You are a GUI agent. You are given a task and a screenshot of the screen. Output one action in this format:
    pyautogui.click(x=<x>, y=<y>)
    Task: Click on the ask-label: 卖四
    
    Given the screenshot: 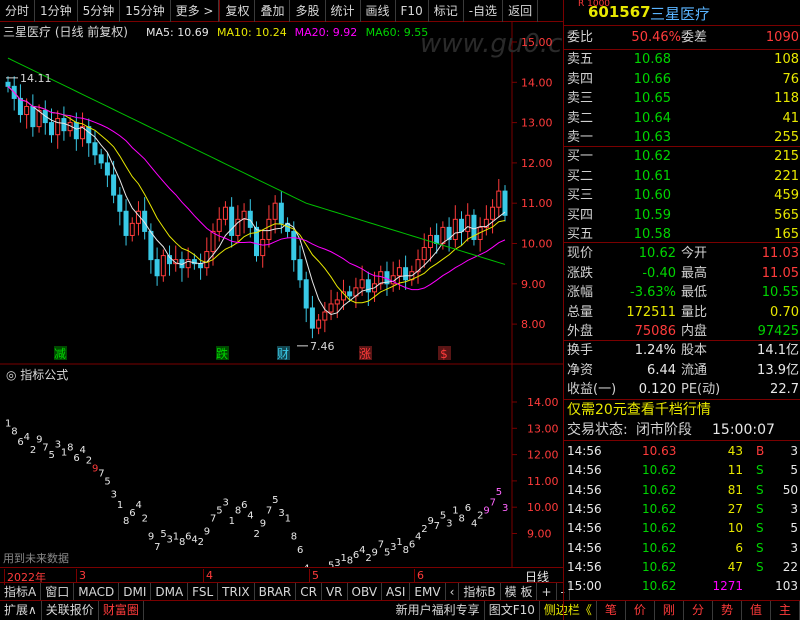 What is the action you would take?
    pyautogui.click(x=580, y=79)
    